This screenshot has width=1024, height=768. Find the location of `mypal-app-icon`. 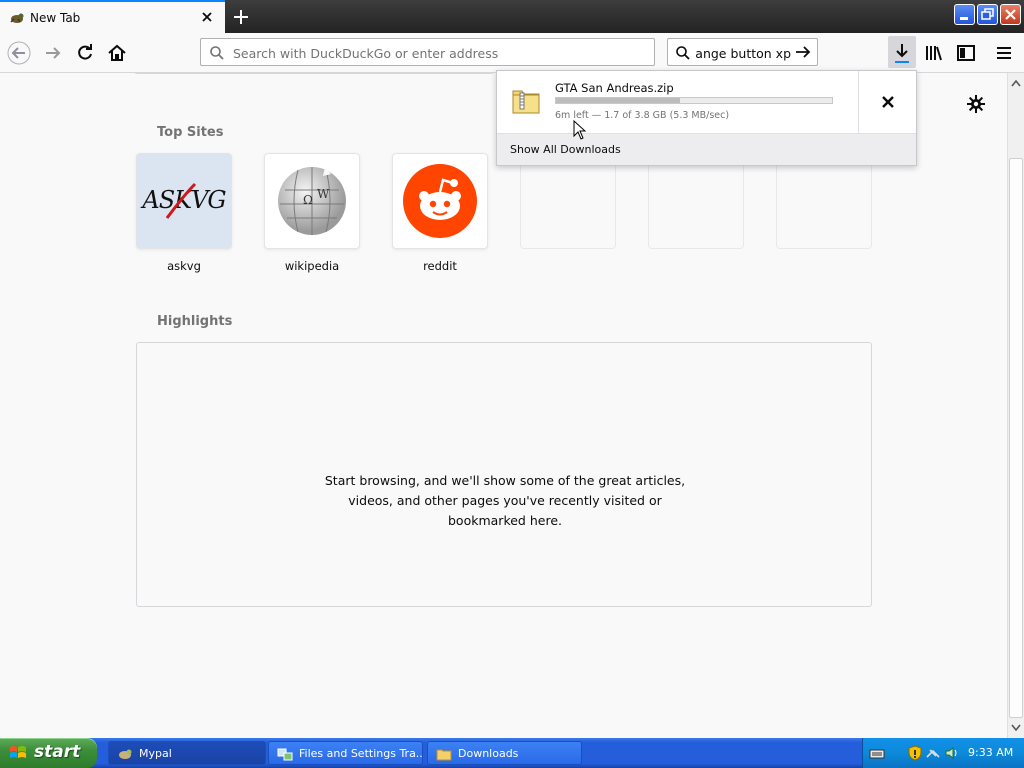

mypal-app-icon is located at coordinates (125, 754).